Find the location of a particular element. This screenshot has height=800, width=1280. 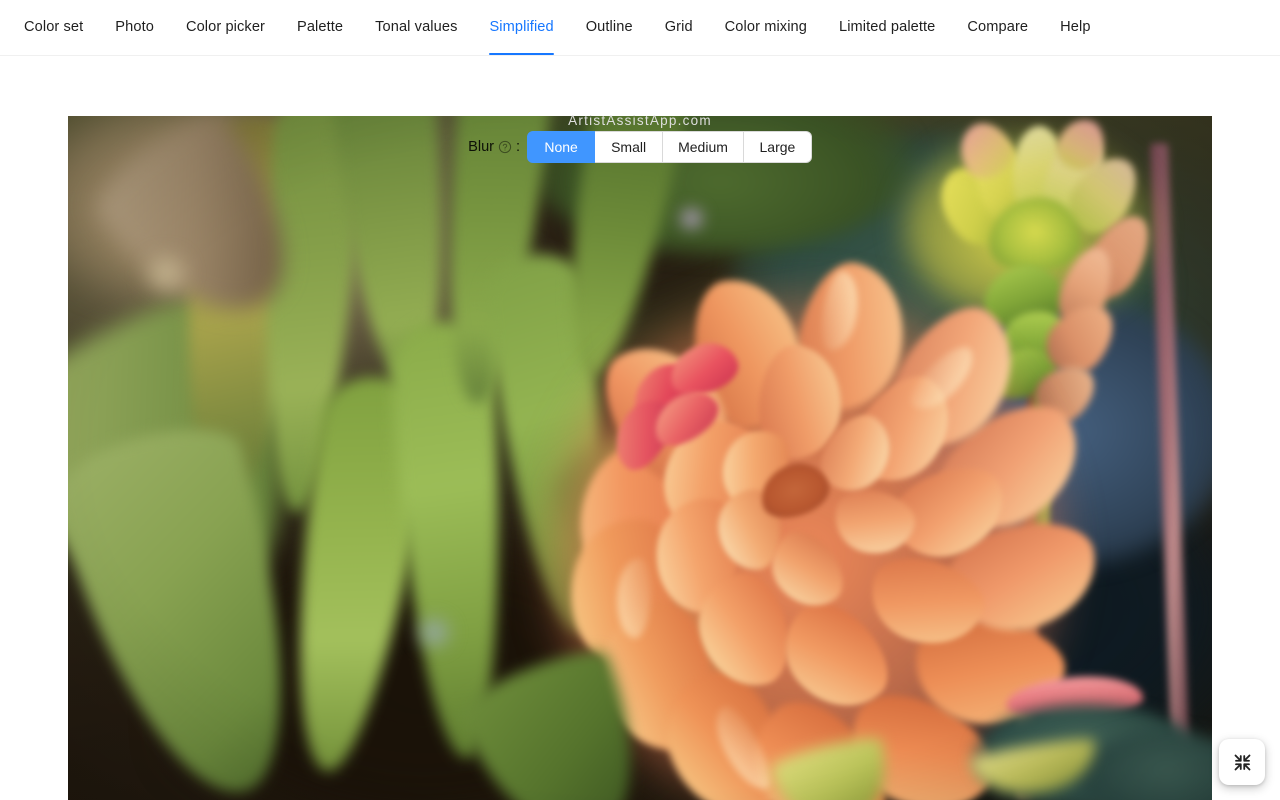

compress-fullscreen-button is located at coordinates (1242, 762).